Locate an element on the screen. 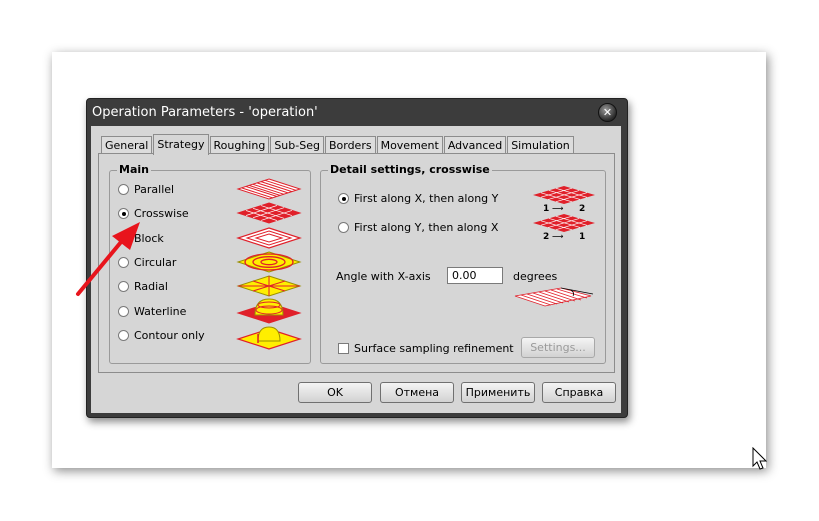 This screenshot has width=819, height=521. y-then-x-pattern-icon is located at coordinates (564, 223).